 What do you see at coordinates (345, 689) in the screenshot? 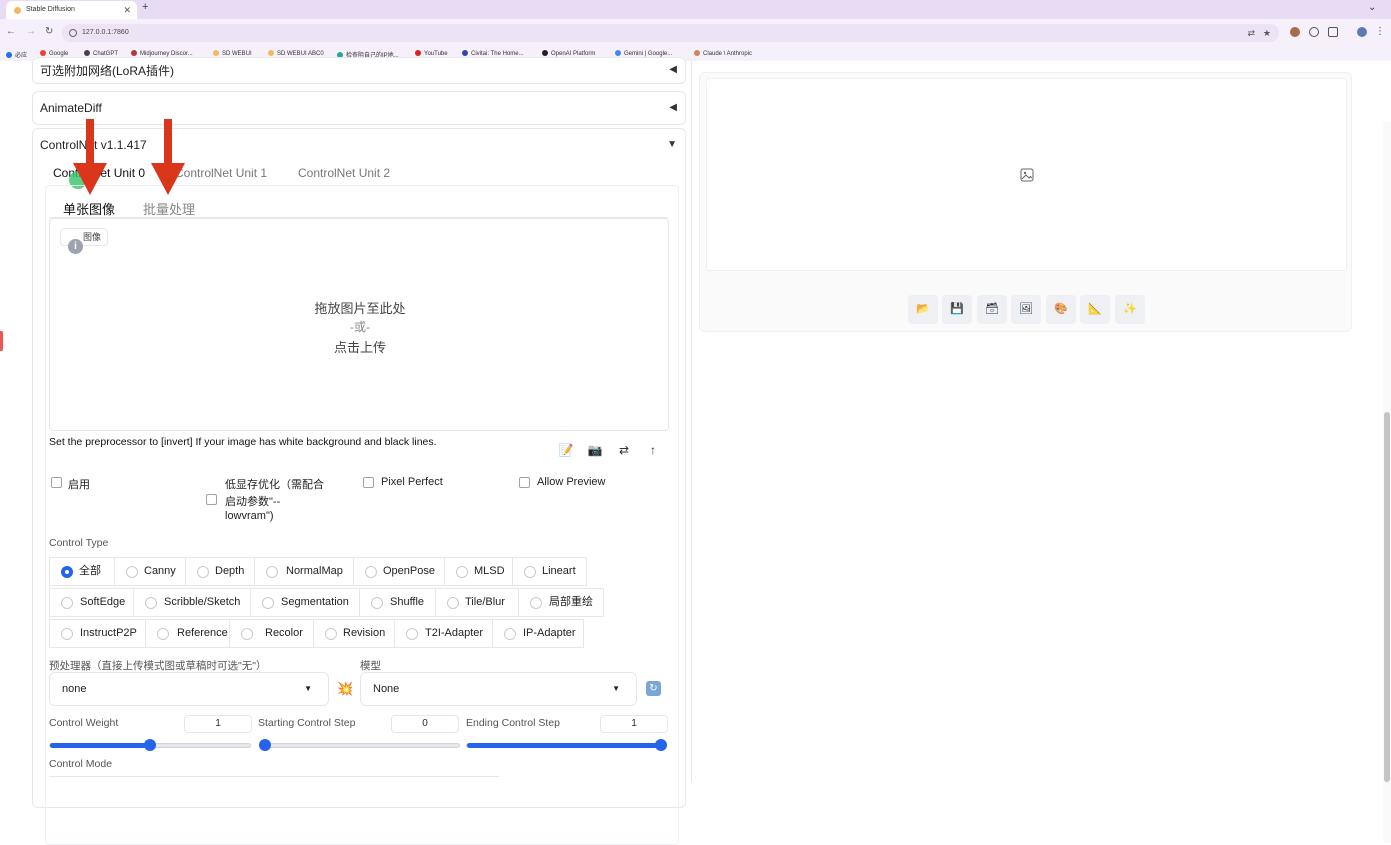
I see `run-preprocessor-icon: 💥` at bounding box center [345, 689].